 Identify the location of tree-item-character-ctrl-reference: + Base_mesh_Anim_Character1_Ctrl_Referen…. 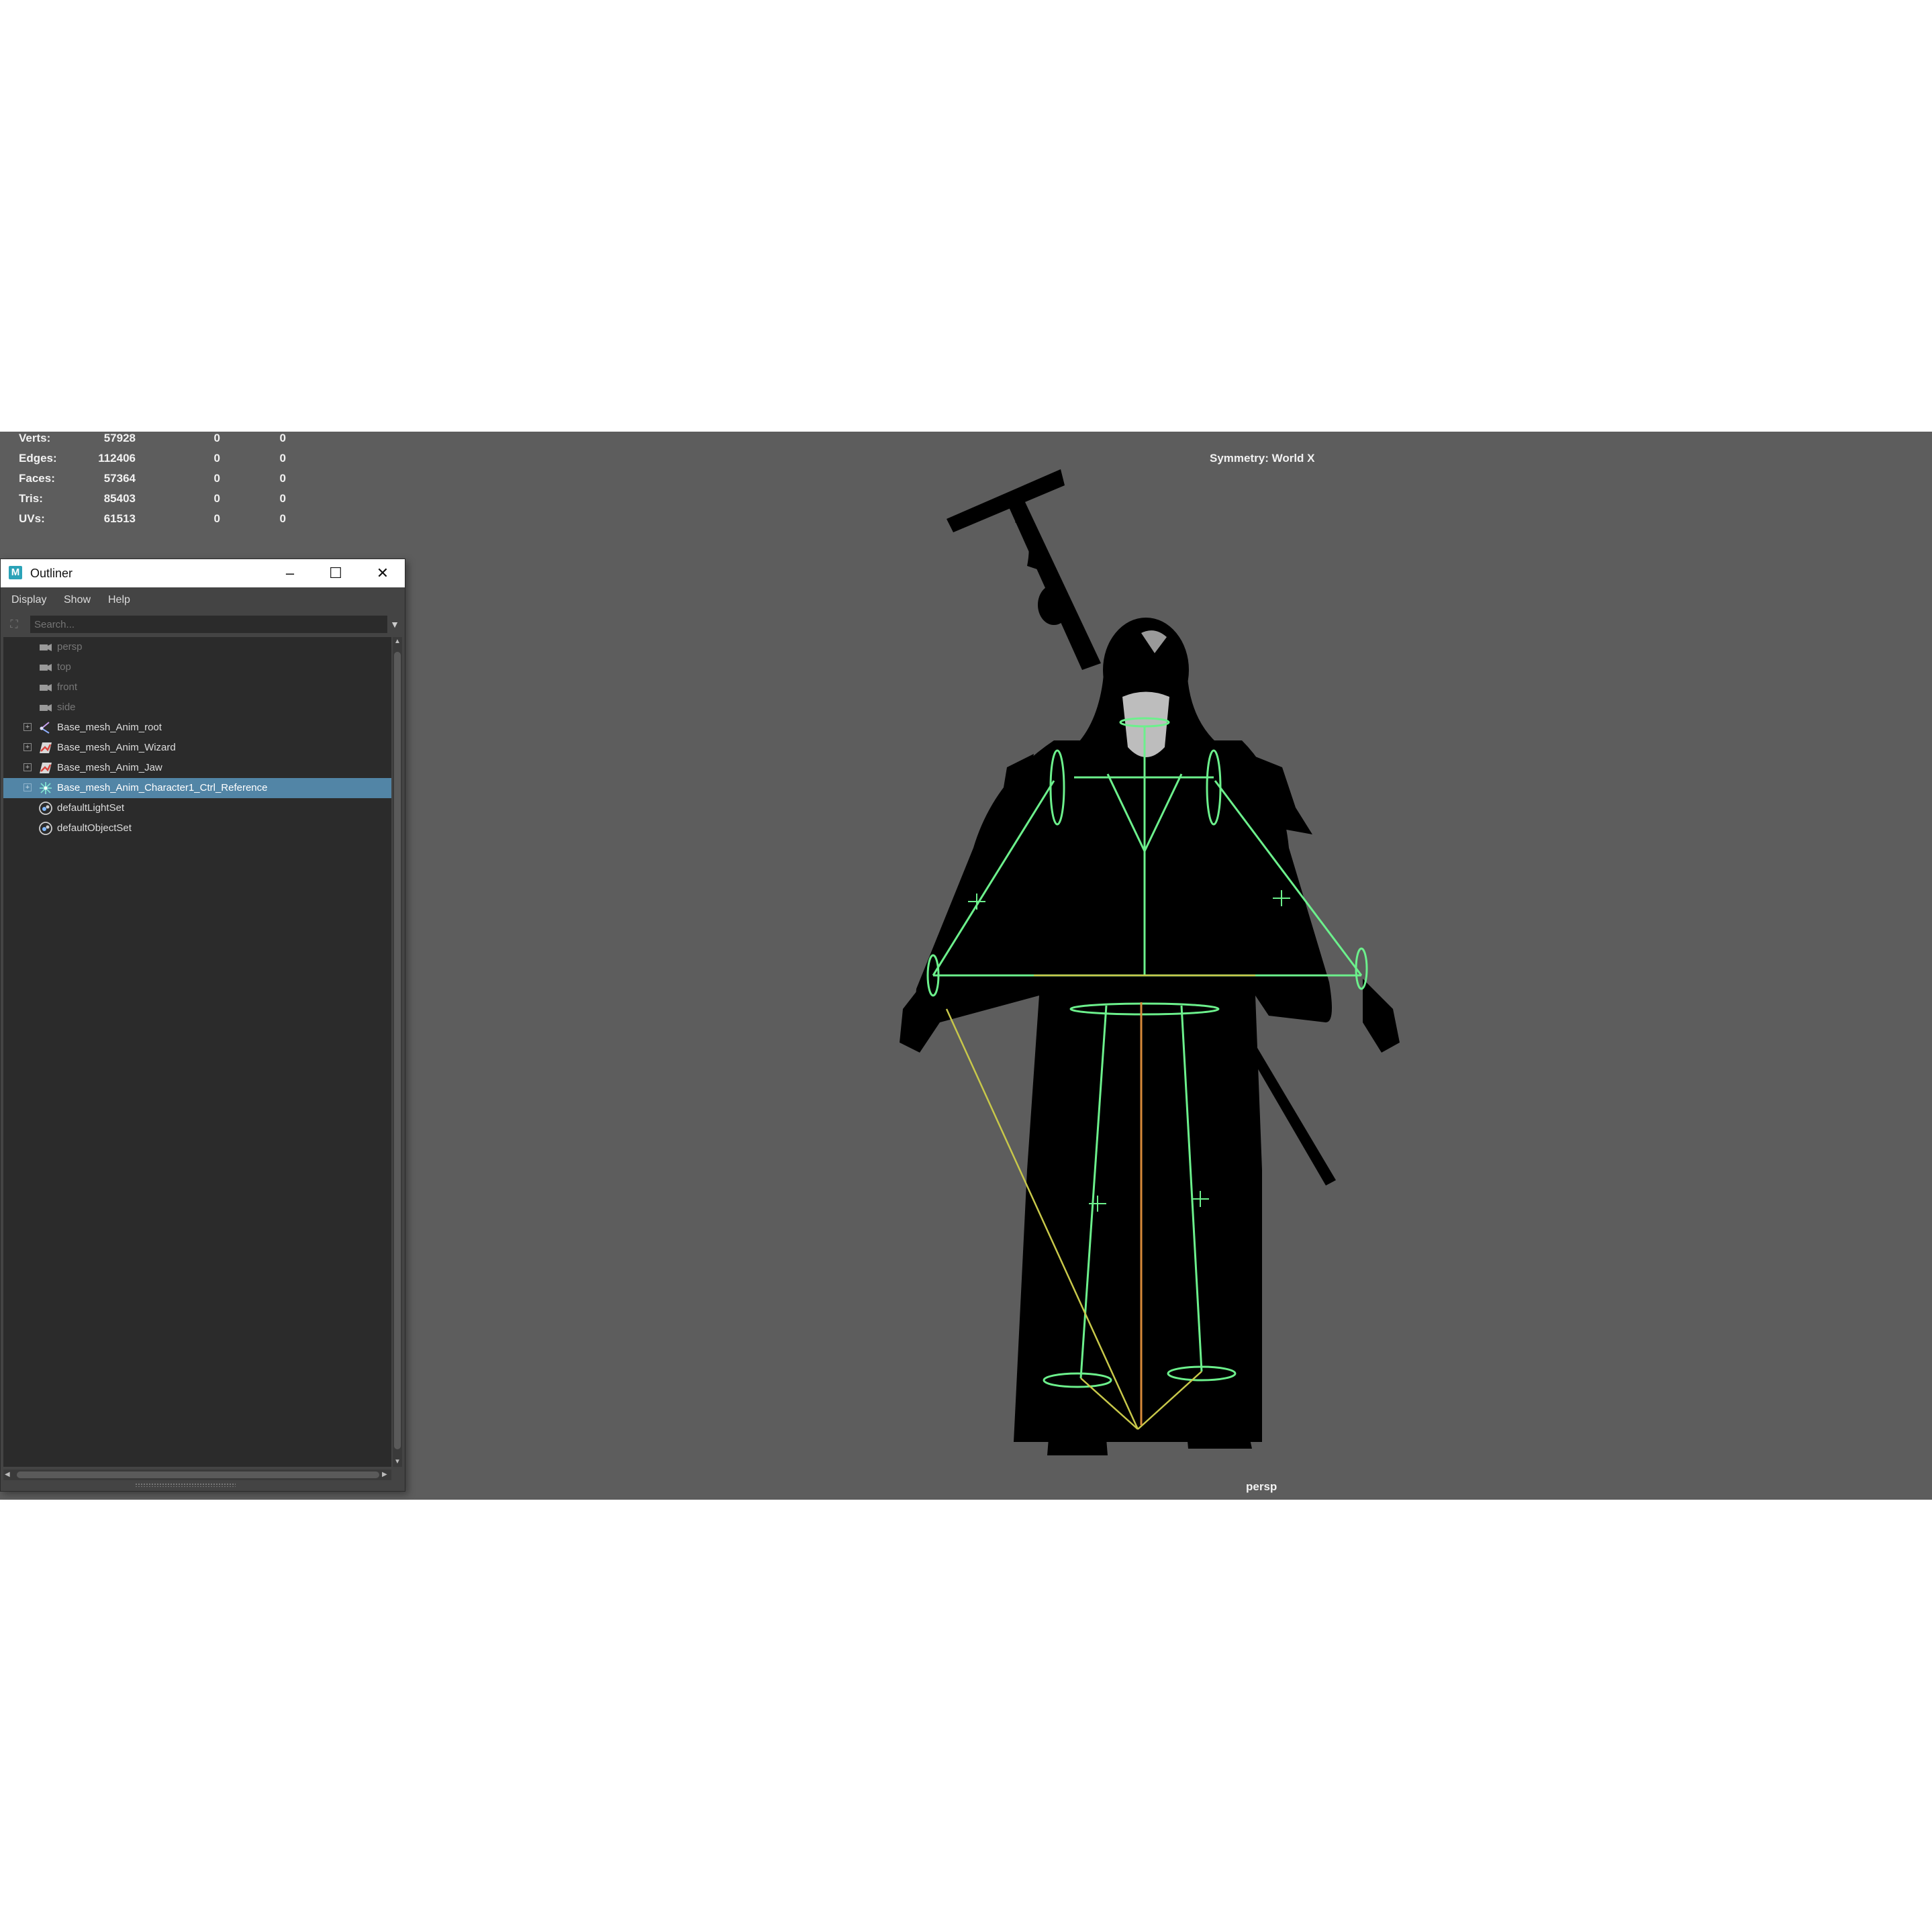
(197, 788).